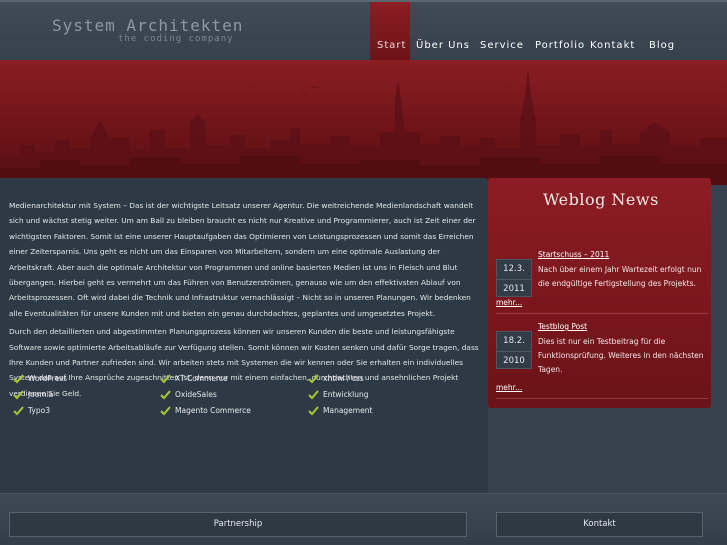  Describe the element at coordinates (194, 380) in the screenshot. I see `feature-item: XT Commerce` at that location.